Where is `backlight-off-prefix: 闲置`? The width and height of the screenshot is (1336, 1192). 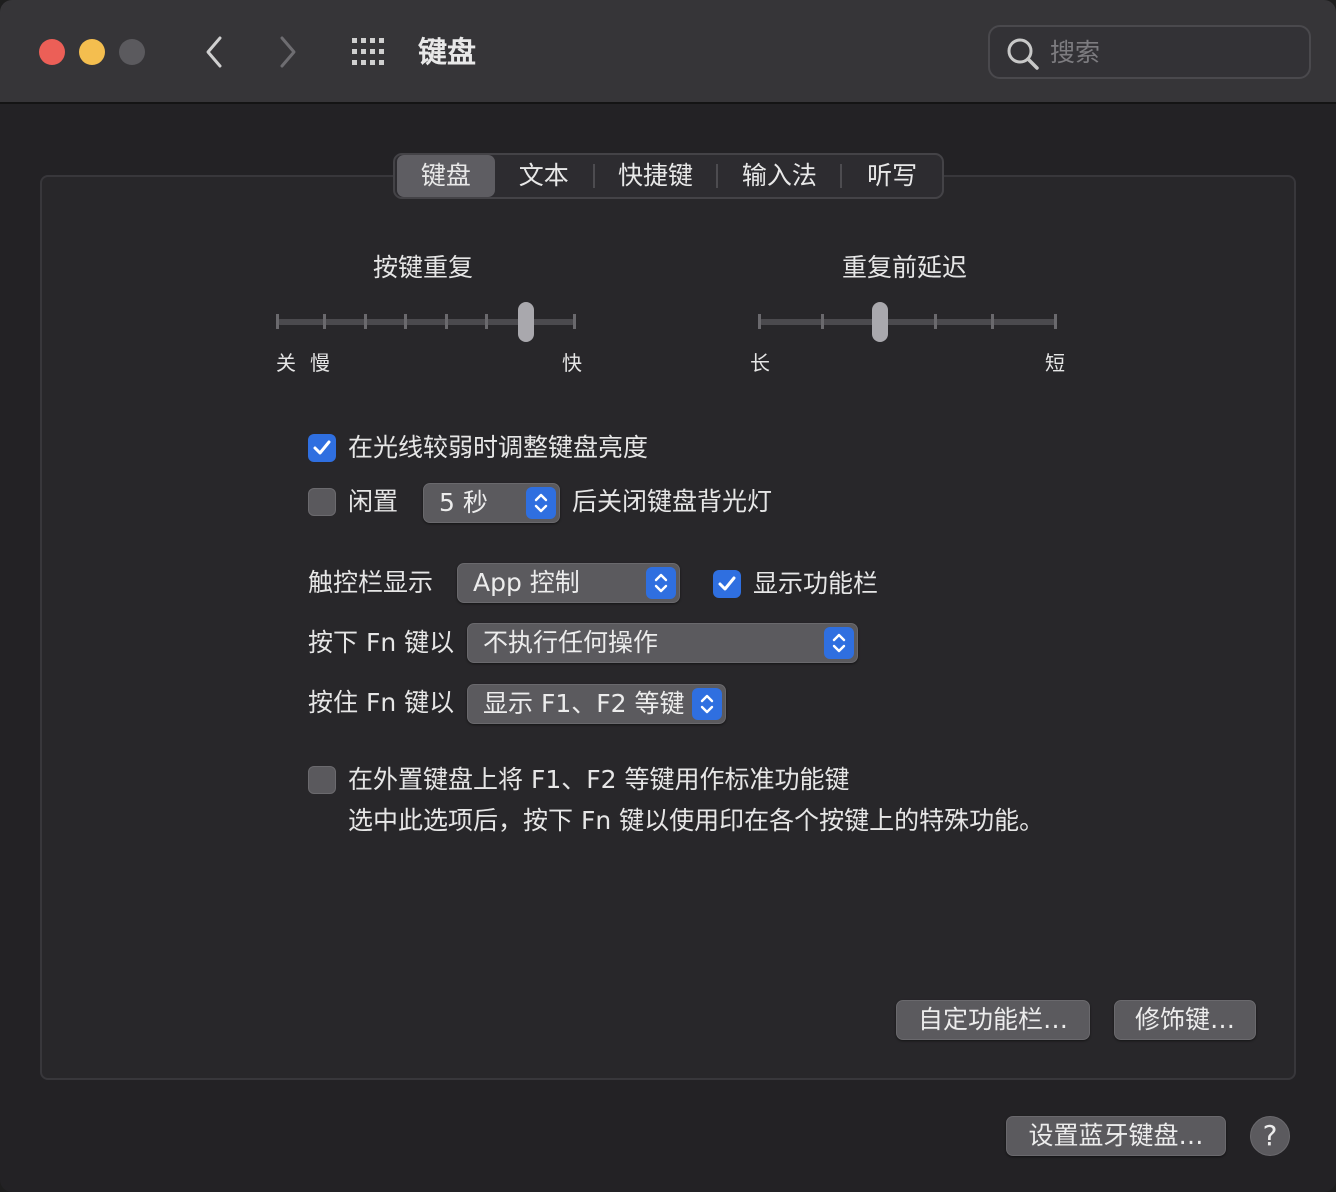
backlight-off-prefix: 闲置 is located at coordinates (373, 501).